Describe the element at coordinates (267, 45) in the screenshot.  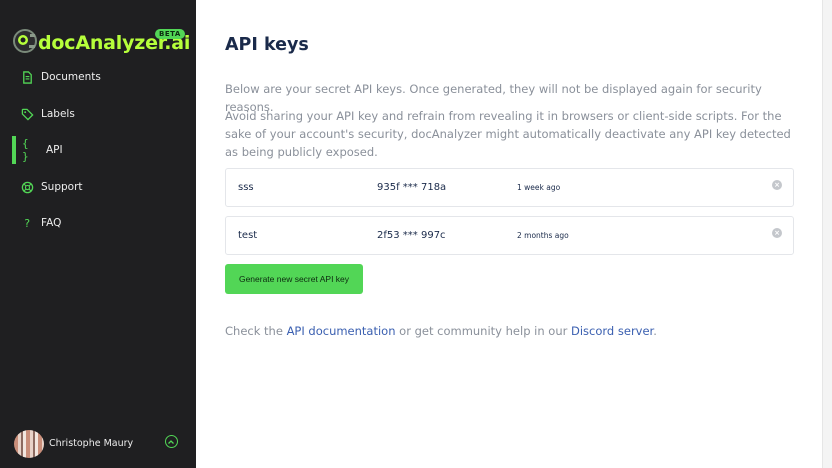
I see `page-title: API keys` at that location.